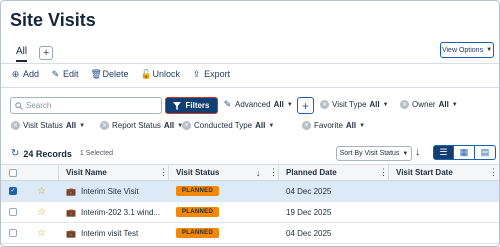 The image size is (500, 247). Describe the element at coordinates (253, 104) in the screenshot. I see `advanced-label: Advanced` at that location.